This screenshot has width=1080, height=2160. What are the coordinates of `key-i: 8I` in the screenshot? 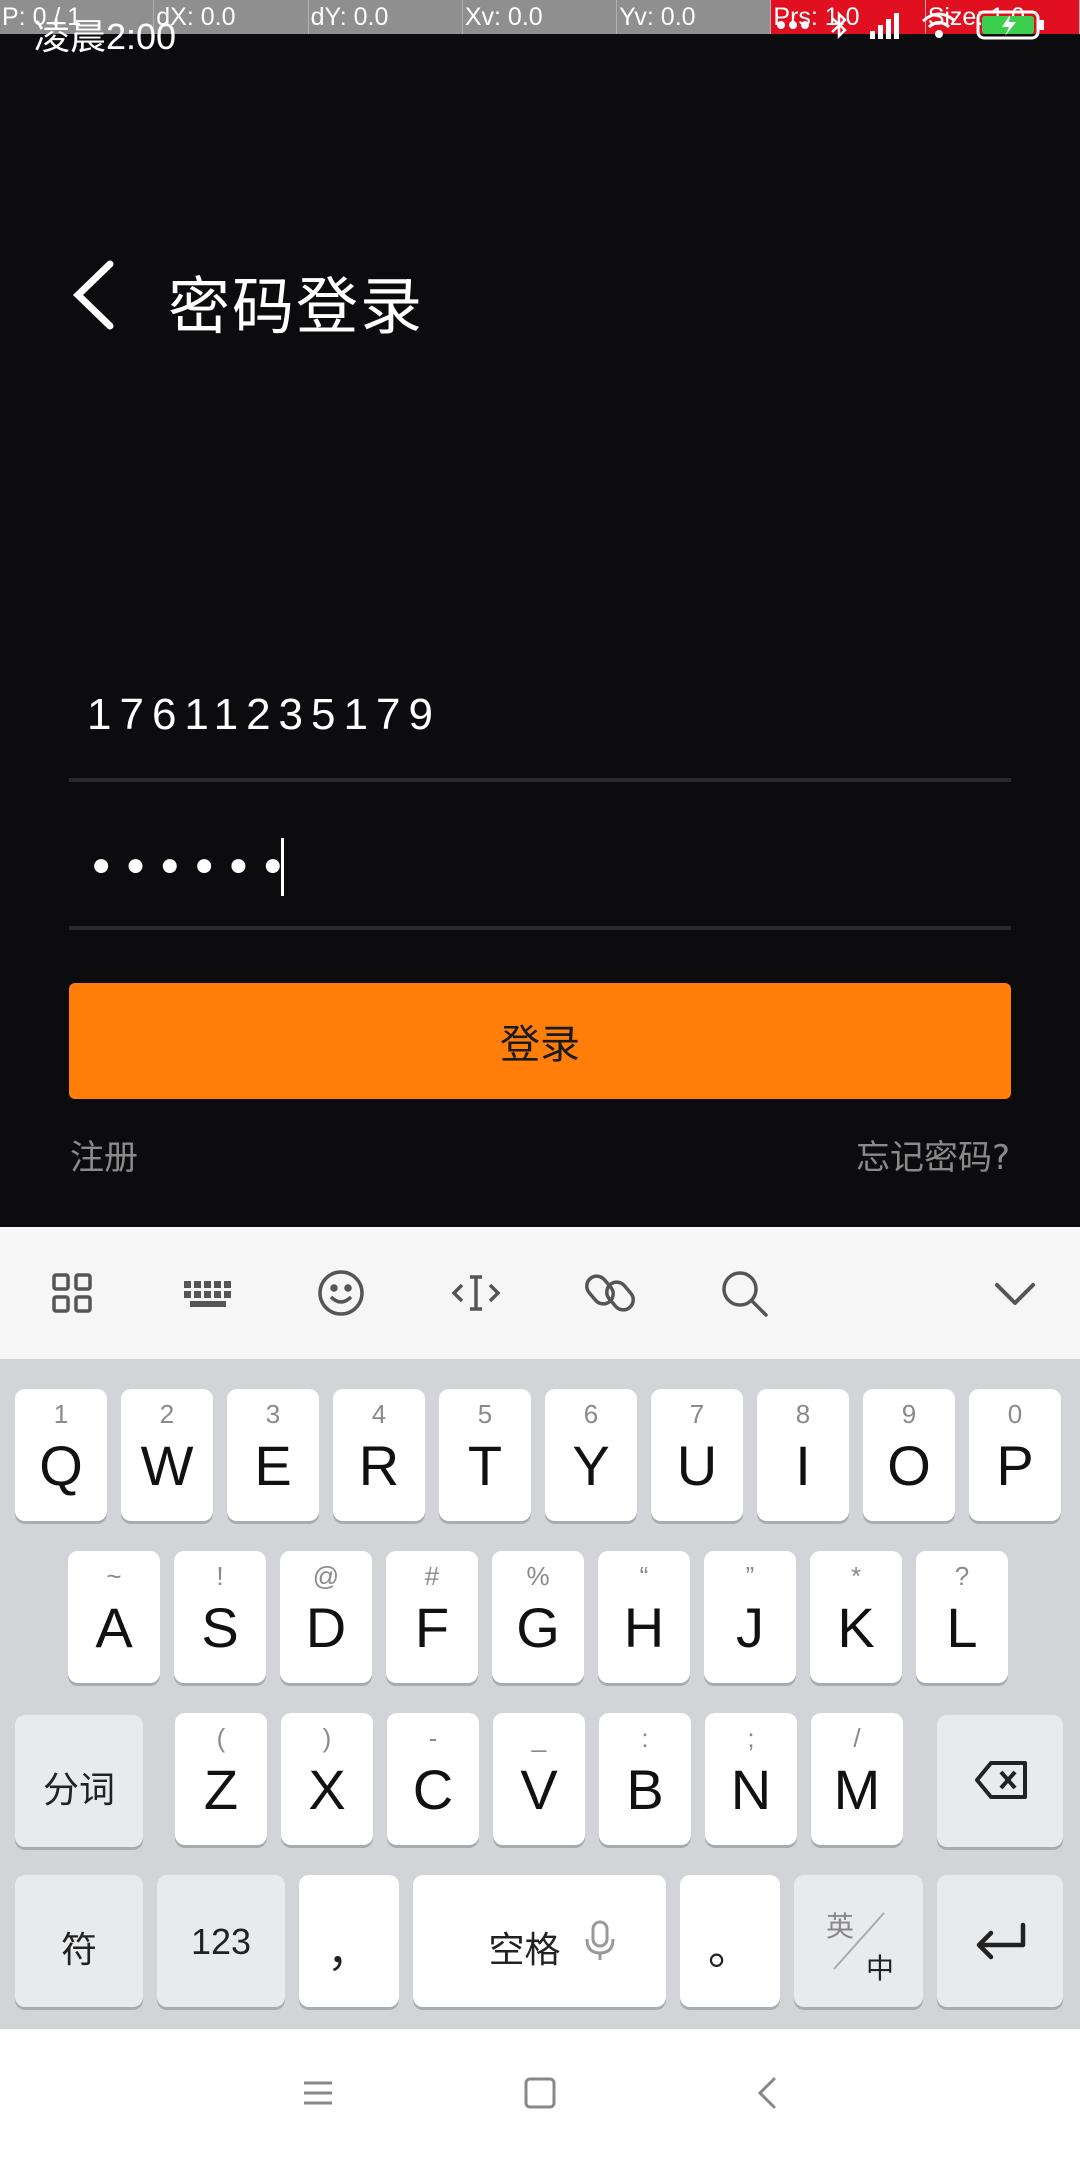 It's located at (803, 1455).